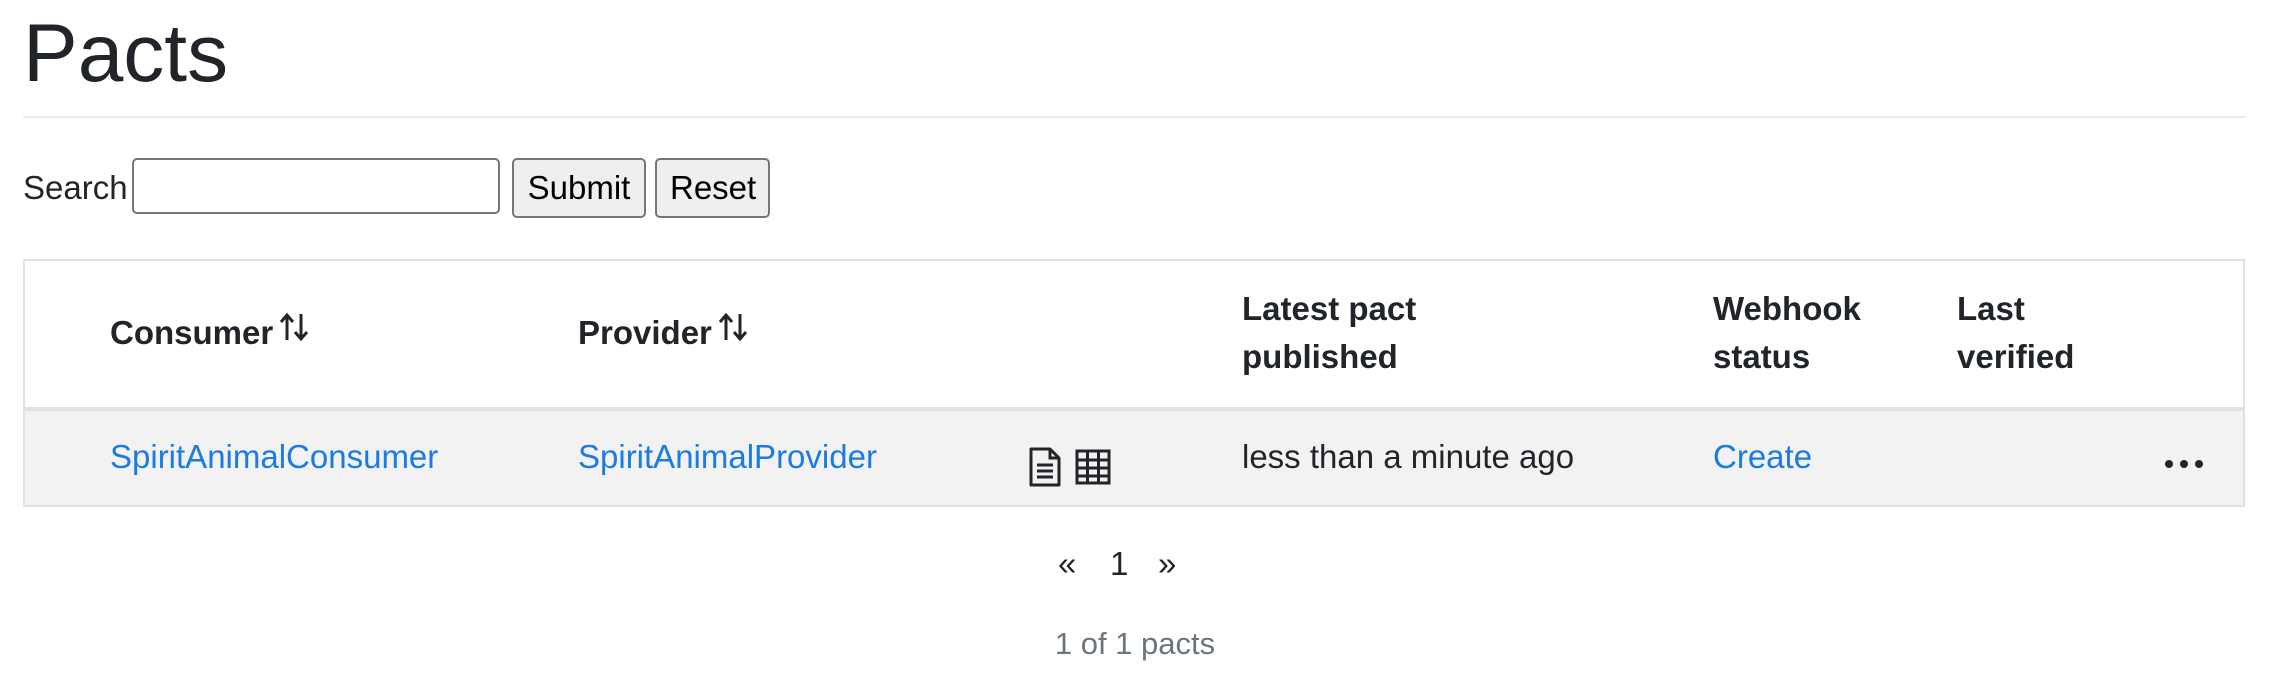  Describe the element at coordinates (1762, 457) in the screenshot. I see `create-webhook-link: Create` at that location.